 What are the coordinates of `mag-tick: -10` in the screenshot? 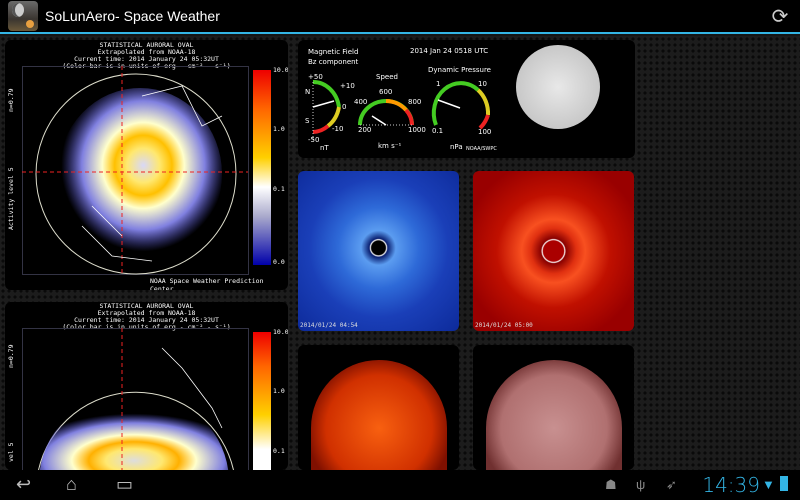 It's located at (338, 129).